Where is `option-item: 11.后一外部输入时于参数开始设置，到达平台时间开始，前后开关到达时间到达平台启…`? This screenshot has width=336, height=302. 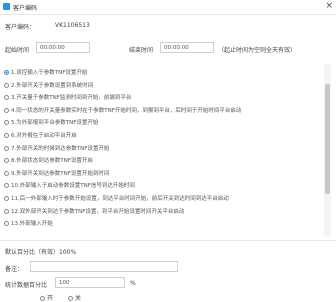 option-item: 11.后一外部输入时于参数开始设置，到达平台时间开始，前后开关到达时间到达平台启… is located at coordinates (163, 199).